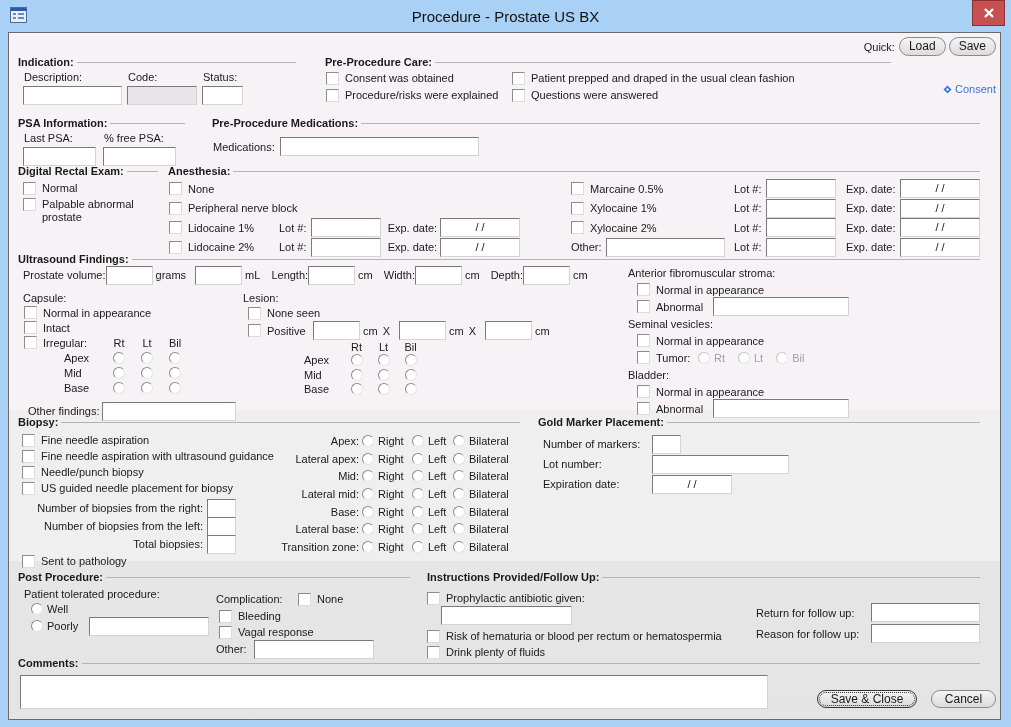  I want to click on checkbox: Sent to pathology, so click(74, 561).